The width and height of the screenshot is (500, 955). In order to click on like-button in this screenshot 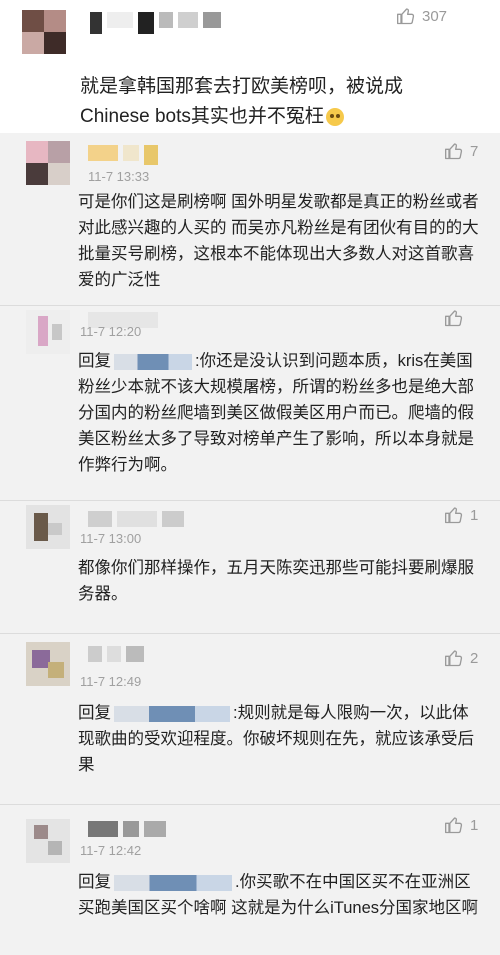, I will do `click(457, 318)`.